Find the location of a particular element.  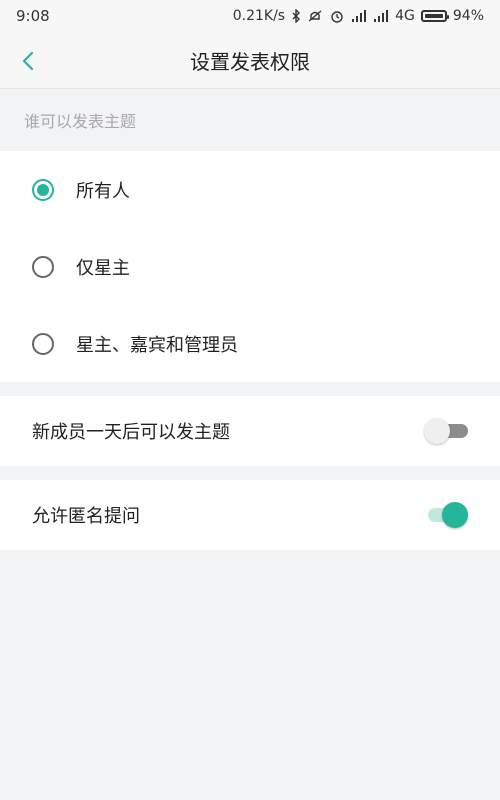

status-icons: 0.21K/s 4G 94% is located at coordinates (358, 16).